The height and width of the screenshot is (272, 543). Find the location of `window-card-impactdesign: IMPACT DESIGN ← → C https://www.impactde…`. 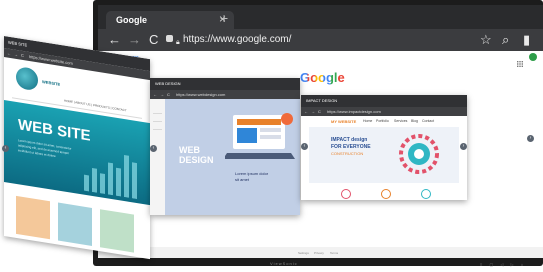

window-card-impactdesign: IMPACT DESIGN ← → C https://www.impactde… is located at coordinates (384, 147).